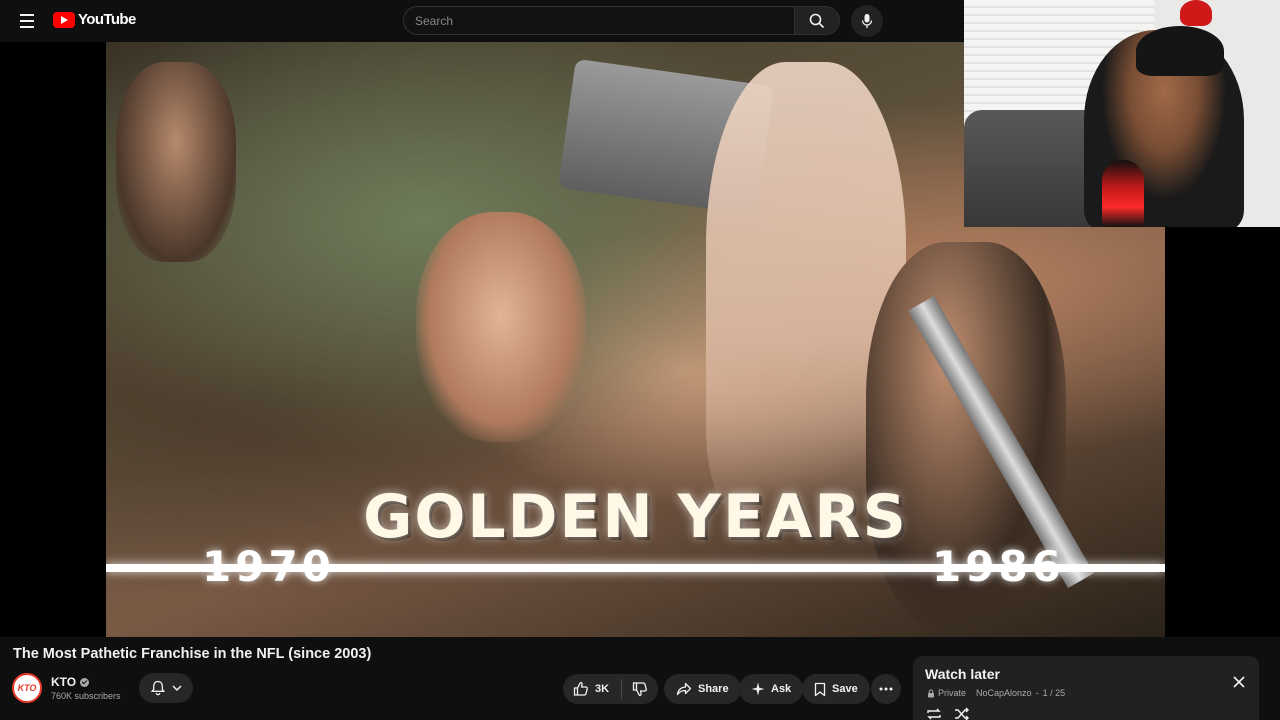 The image size is (1280, 720). Describe the element at coordinates (684, 689) in the screenshot. I see `share-icon` at that location.